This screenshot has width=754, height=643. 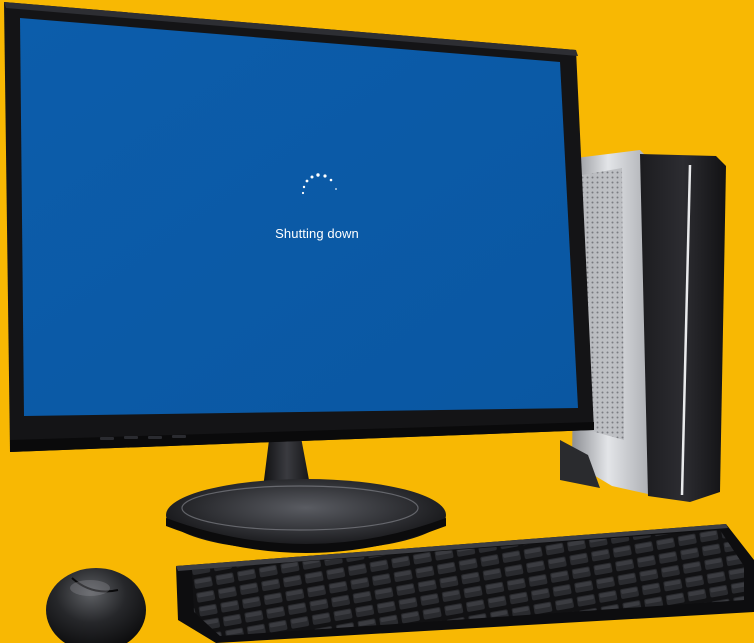 I want to click on stand-base, so click(x=306, y=515).